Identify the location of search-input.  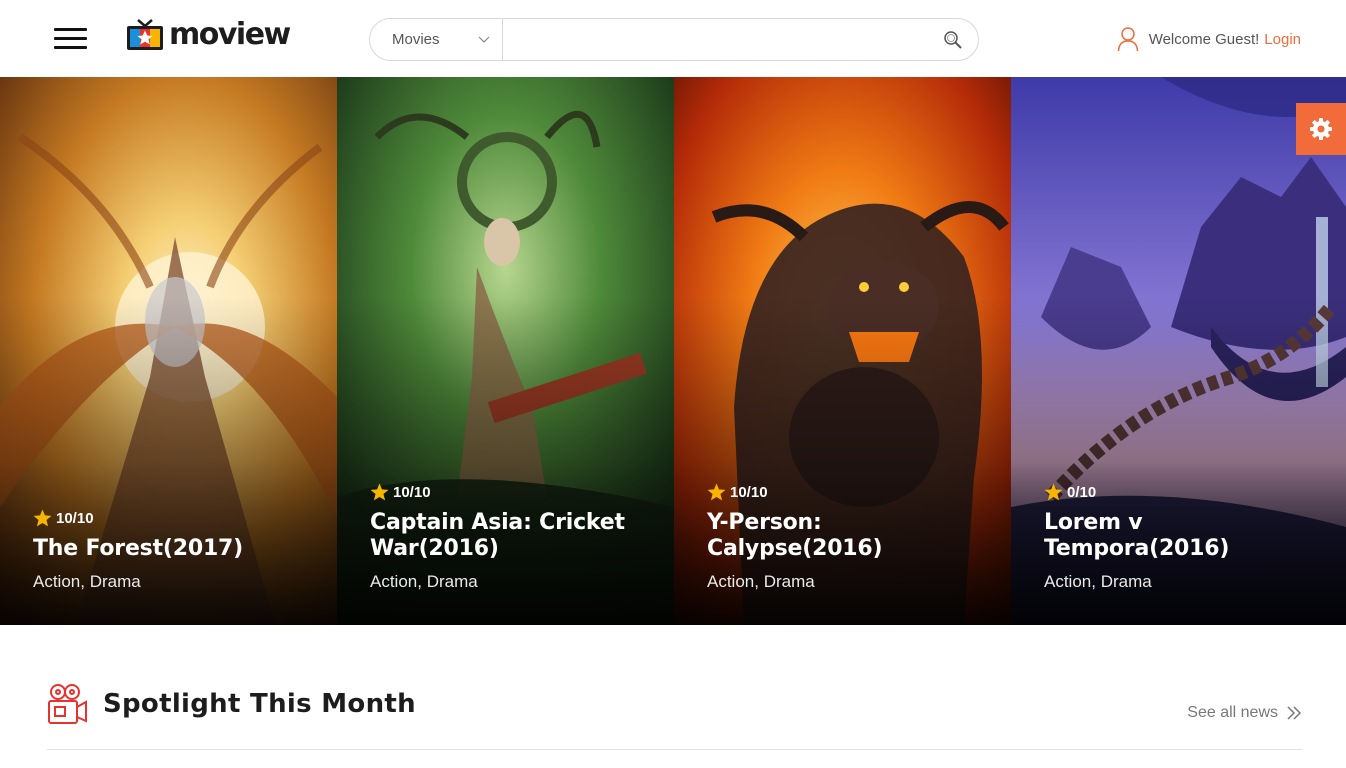
(715, 39).